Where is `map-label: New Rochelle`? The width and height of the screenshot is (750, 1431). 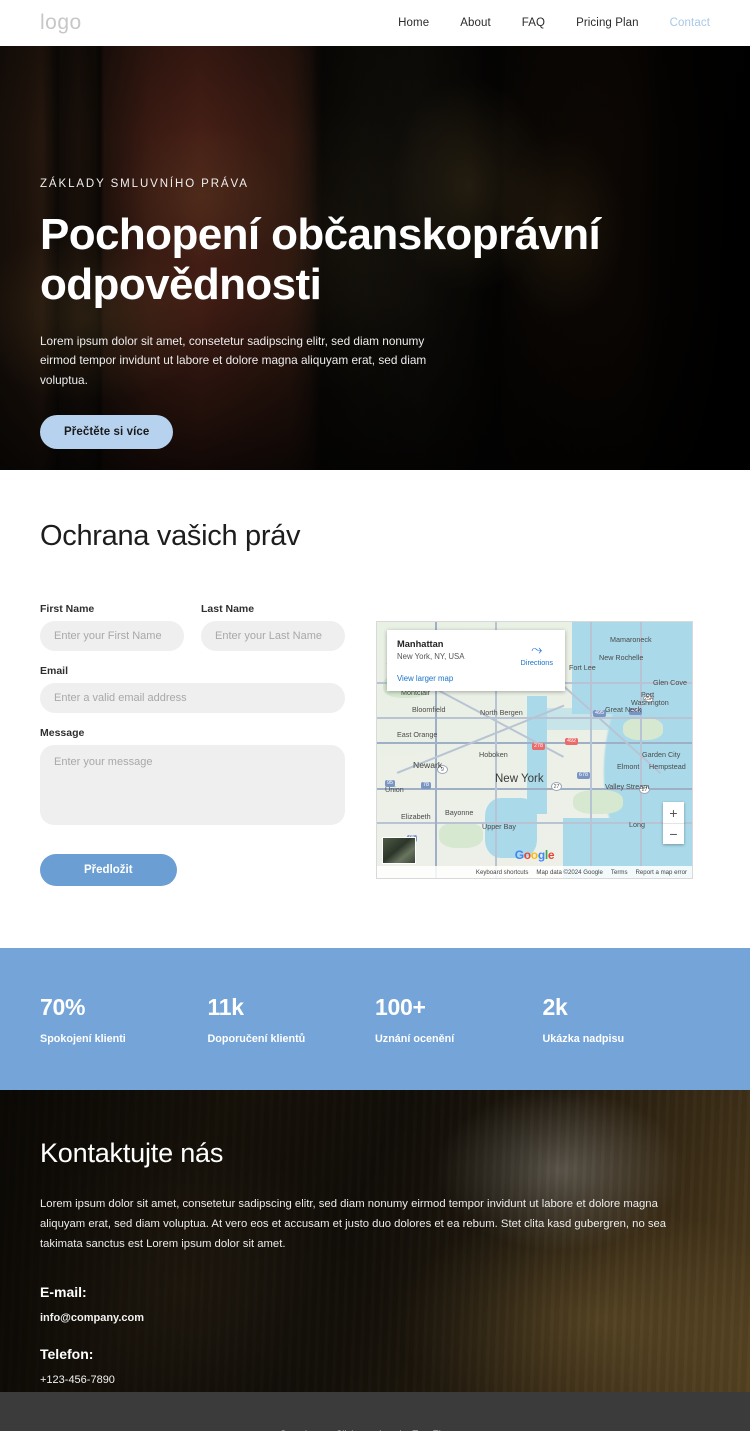
map-label: New Rochelle is located at coordinates (621, 657).